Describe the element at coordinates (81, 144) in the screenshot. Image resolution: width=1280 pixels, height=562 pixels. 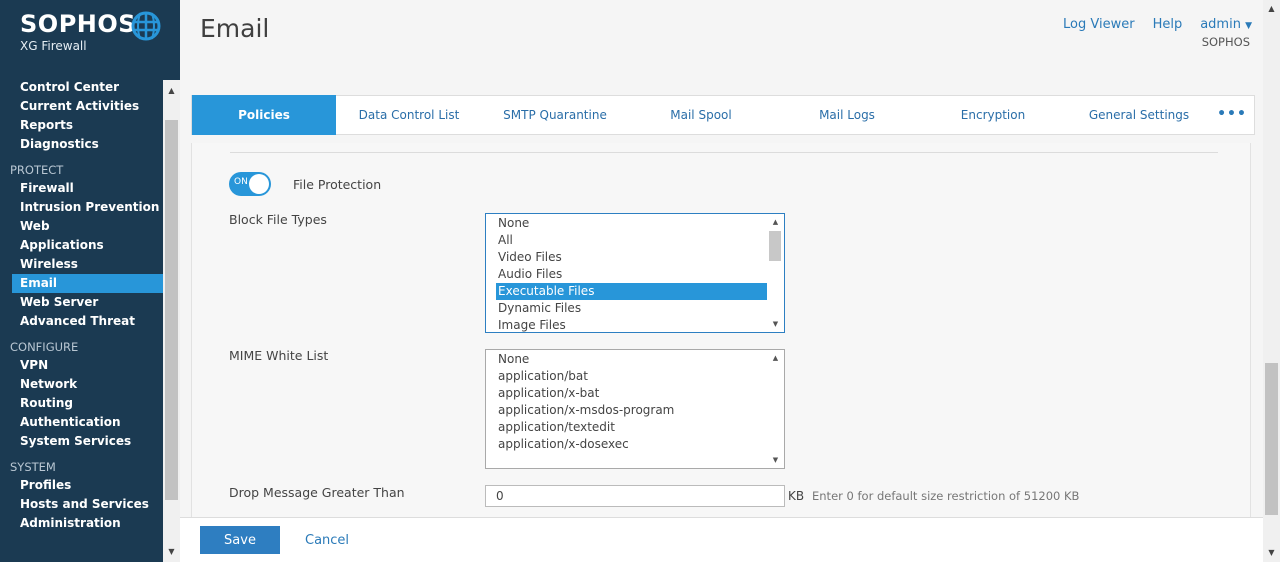
I see `sidebar-item-diagnostics: Diagnostics` at that location.